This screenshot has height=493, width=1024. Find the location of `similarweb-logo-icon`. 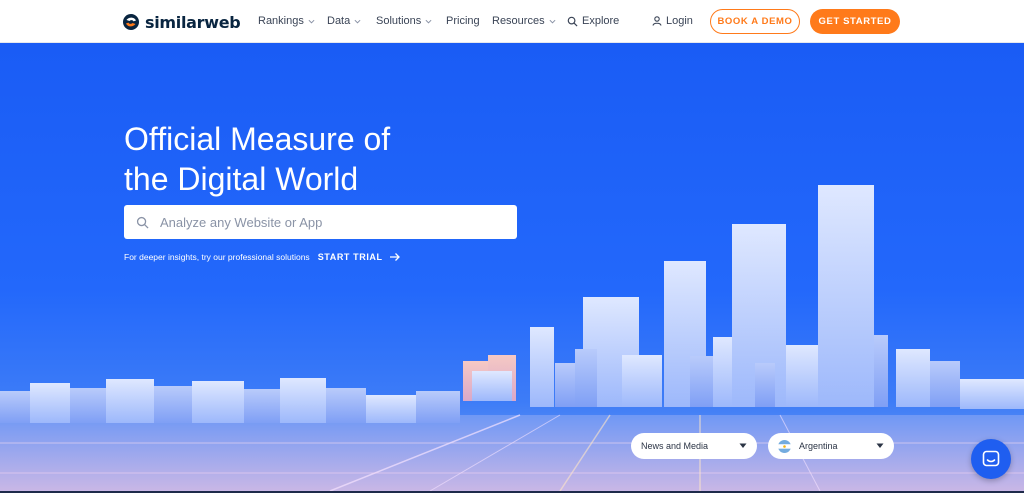

similarweb-logo-icon is located at coordinates (131, 22).